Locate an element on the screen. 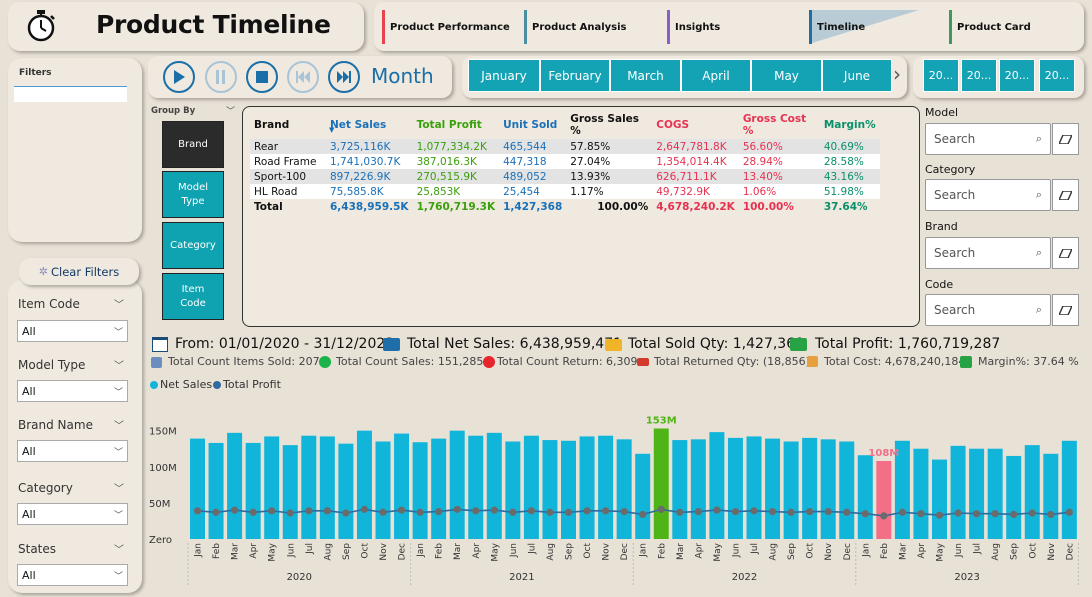 The width and height of the screenshot is (1092, 597). tab-insights: Insights is located at coordinates (727, 27).